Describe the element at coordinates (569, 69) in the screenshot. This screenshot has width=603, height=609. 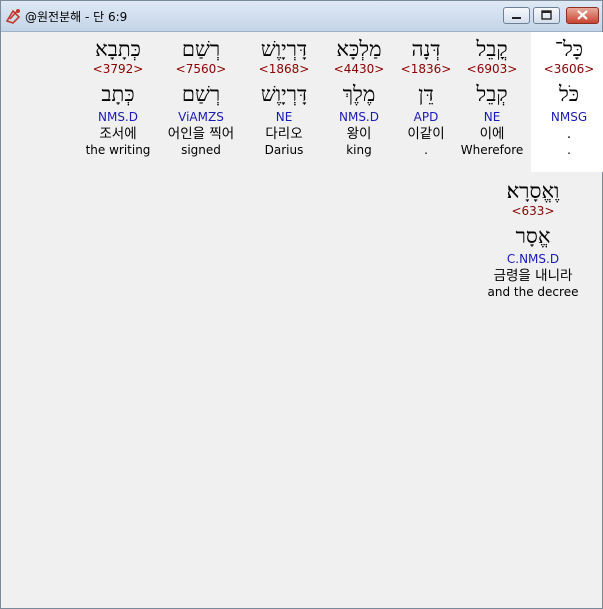
I see `strong-number: <3606>` at that location.